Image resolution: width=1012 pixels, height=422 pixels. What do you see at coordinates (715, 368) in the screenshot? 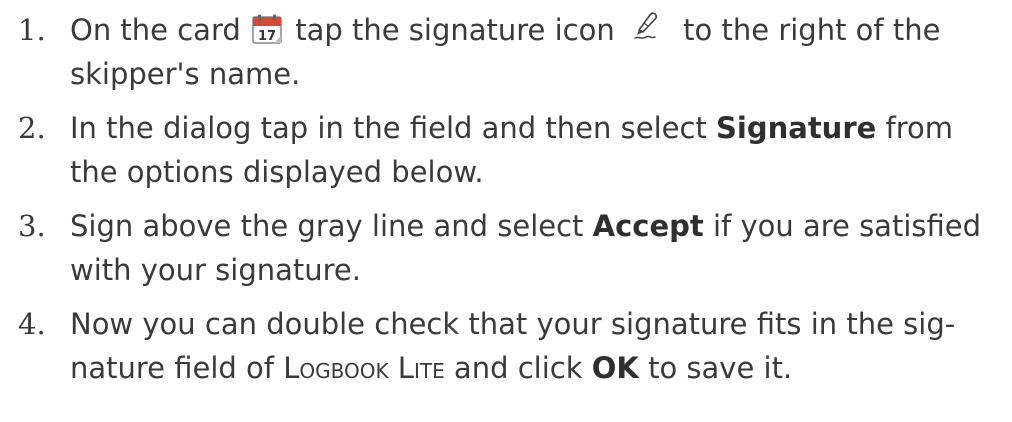
I see `step-text-part: to save it.` at bounding box center [715, 368].